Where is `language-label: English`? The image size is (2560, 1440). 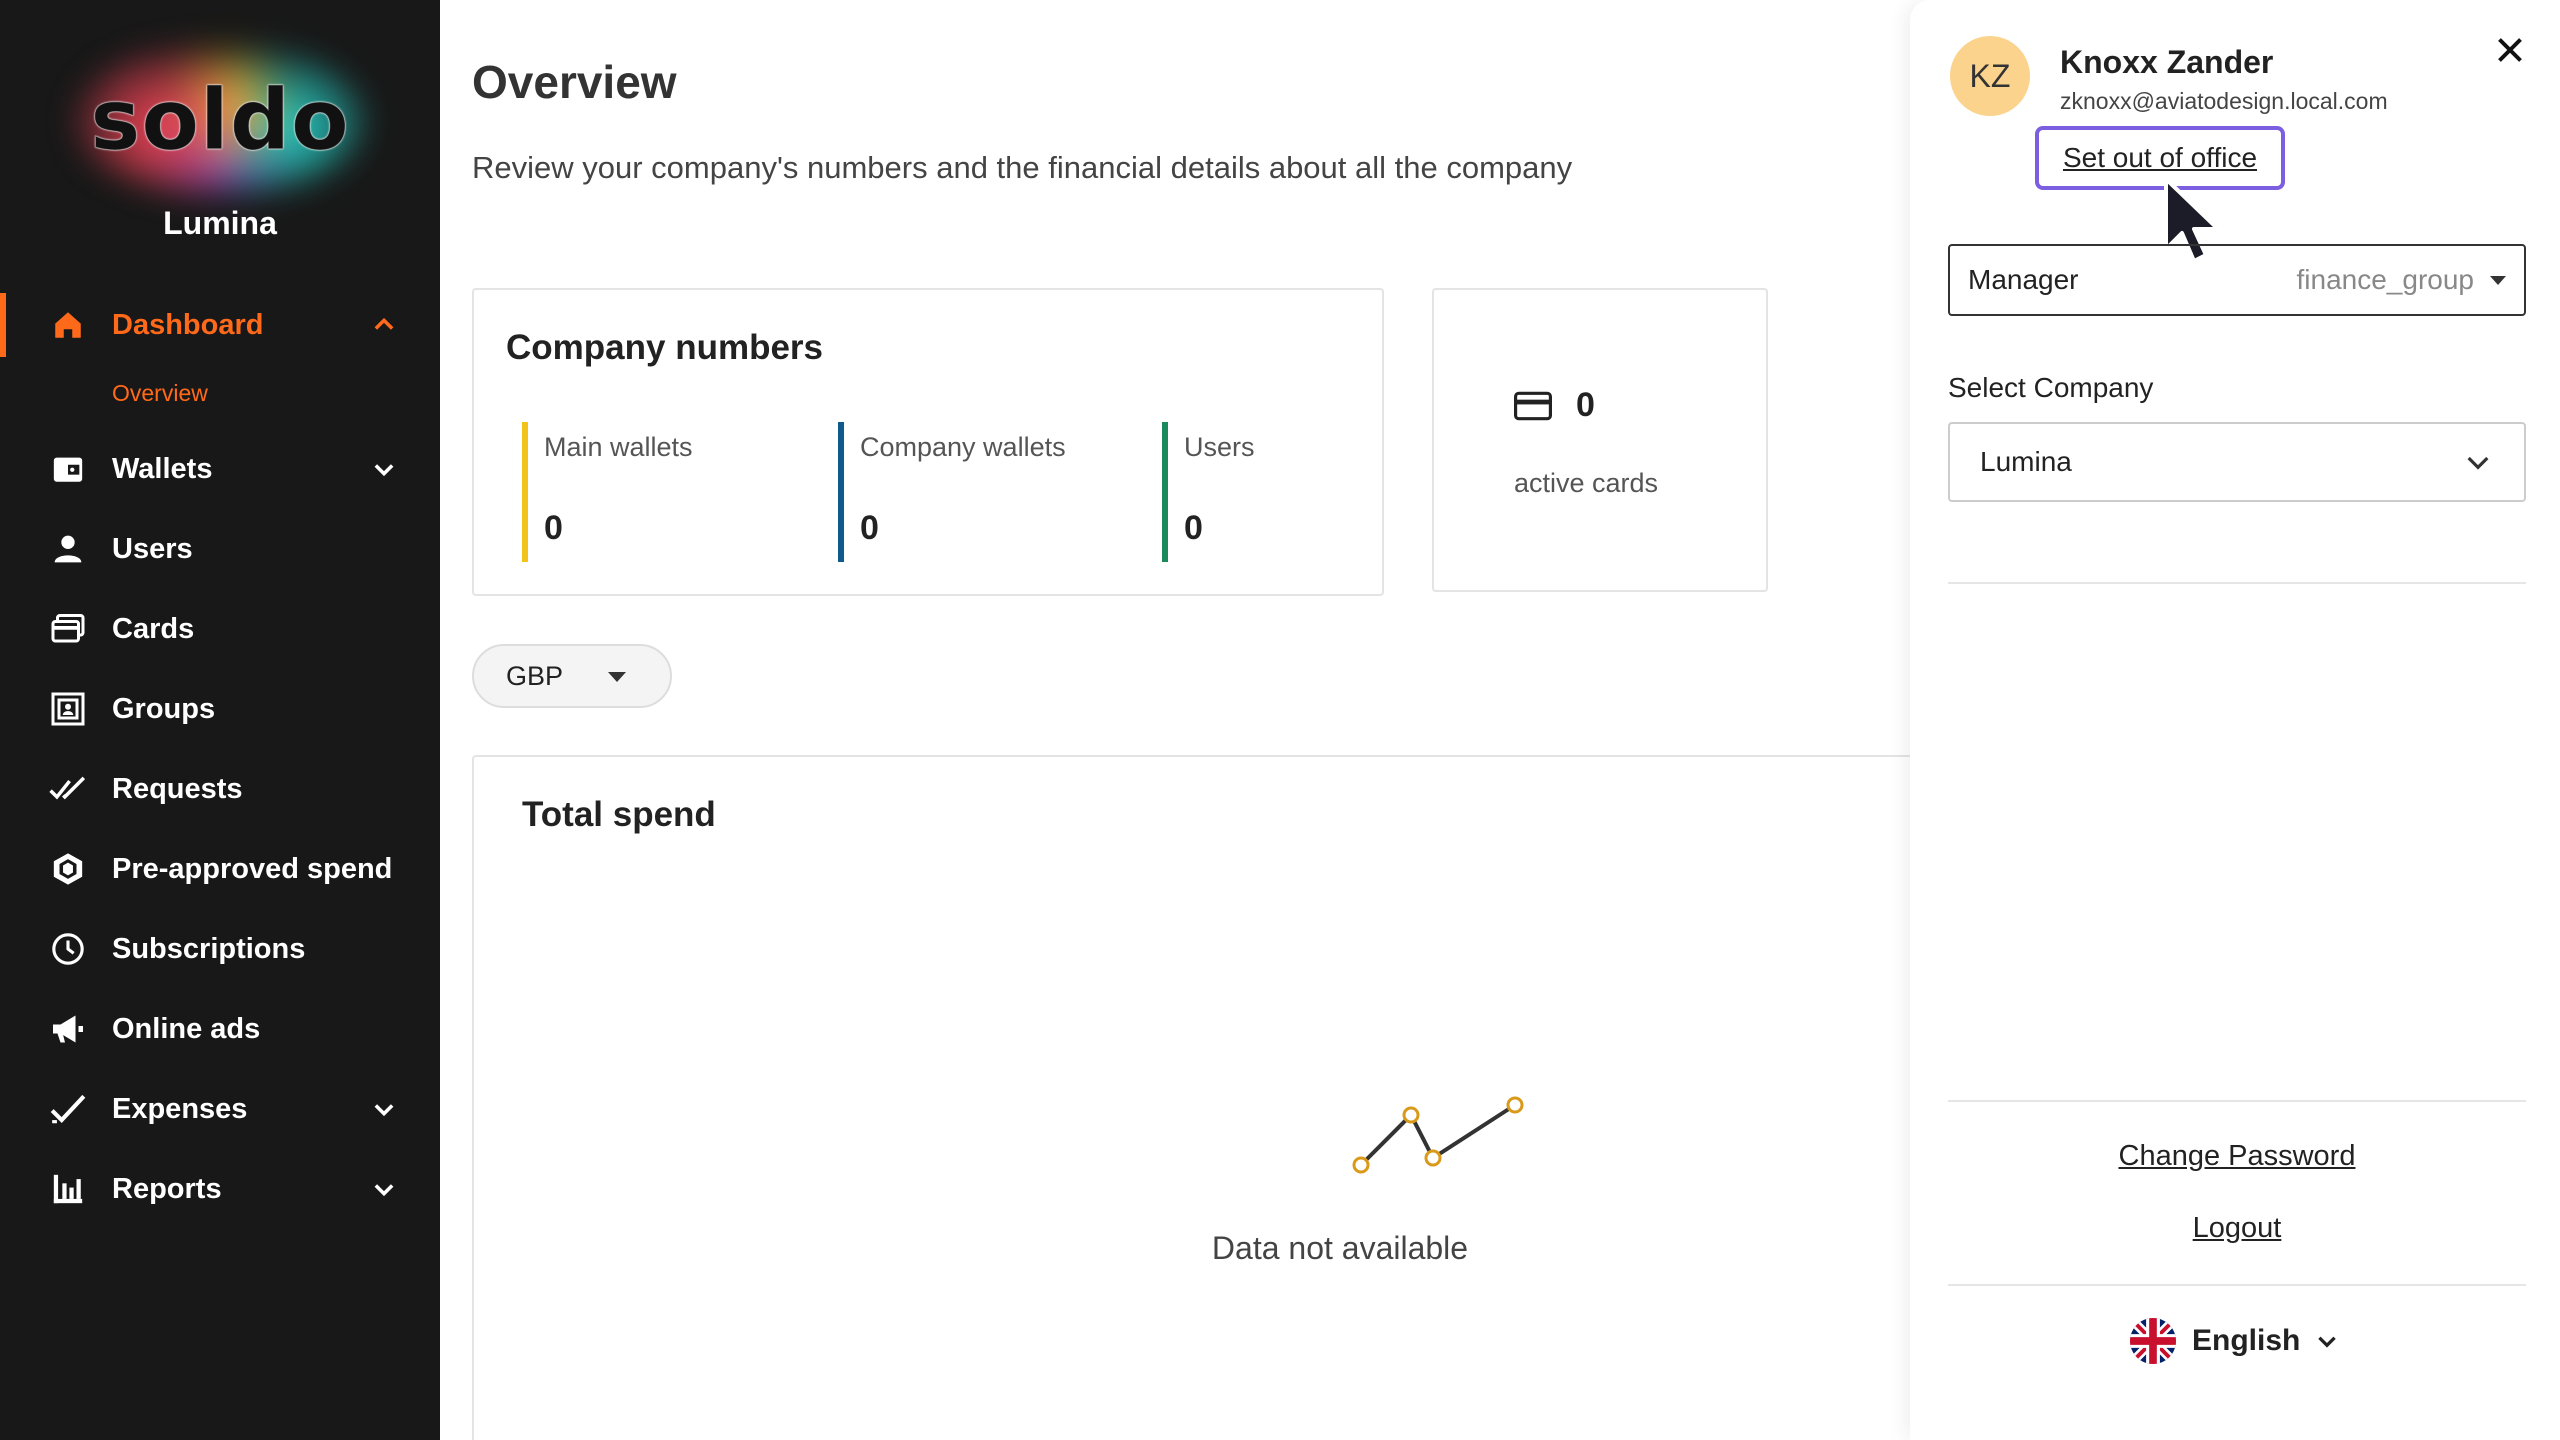 language-label: English is located at coordinates (2246, 1340).